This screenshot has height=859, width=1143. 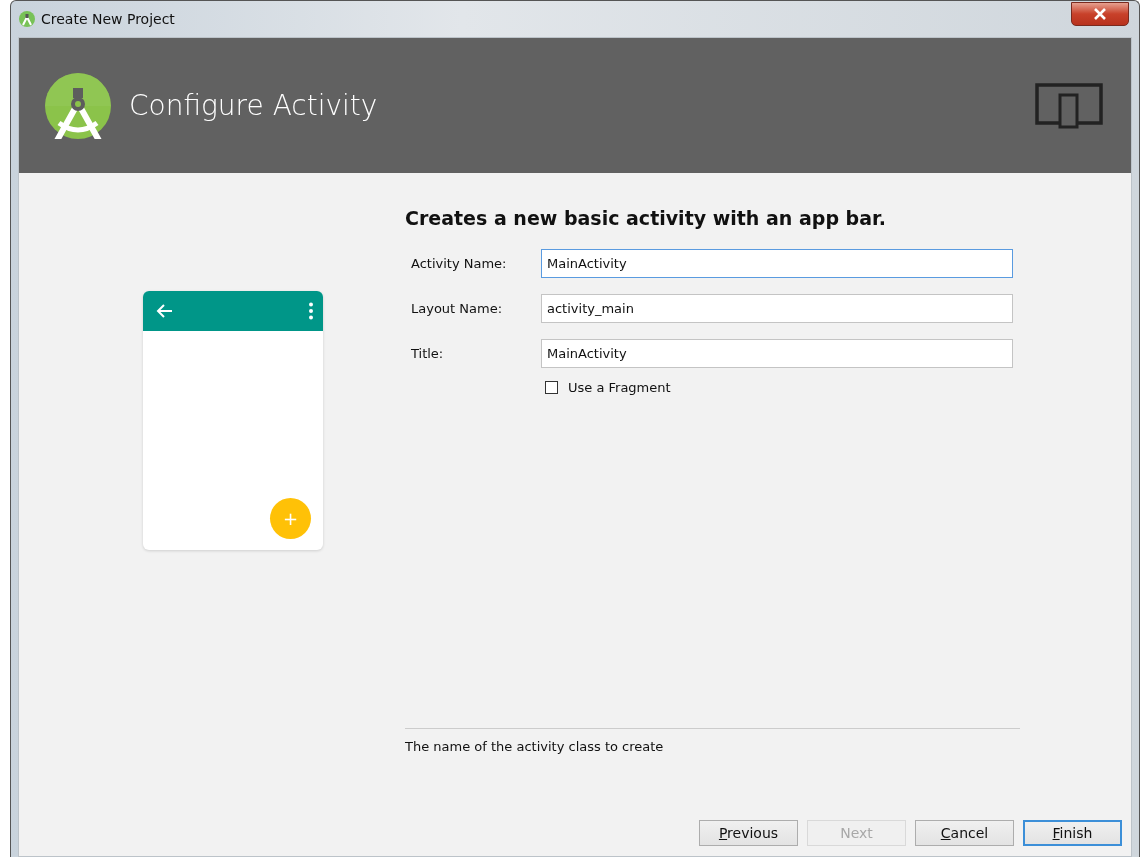 I want to click on previous-button: Previous, so click(x=748, y=833).